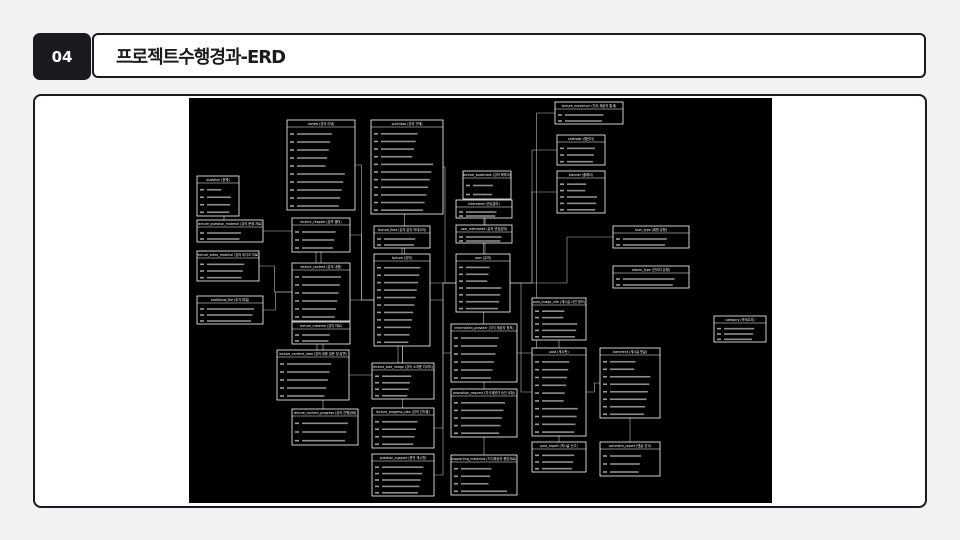 The width and height of the screenshot is (960, 540). Describe the element at coordinates (321, 292) in the screenshot. I see `entity-6: lecture_content (강의 내용)` at that location.